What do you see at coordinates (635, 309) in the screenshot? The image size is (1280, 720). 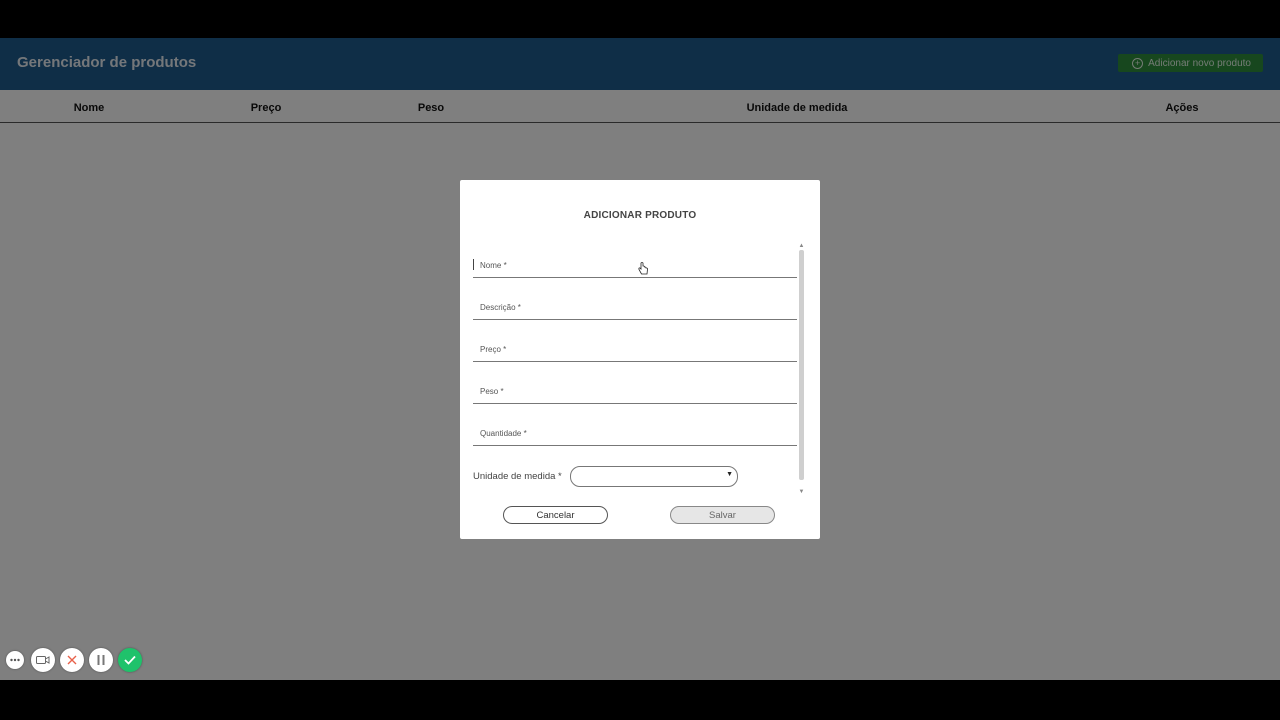 I see `descricao-field: Descrição *` at bounding box center [635, 309].